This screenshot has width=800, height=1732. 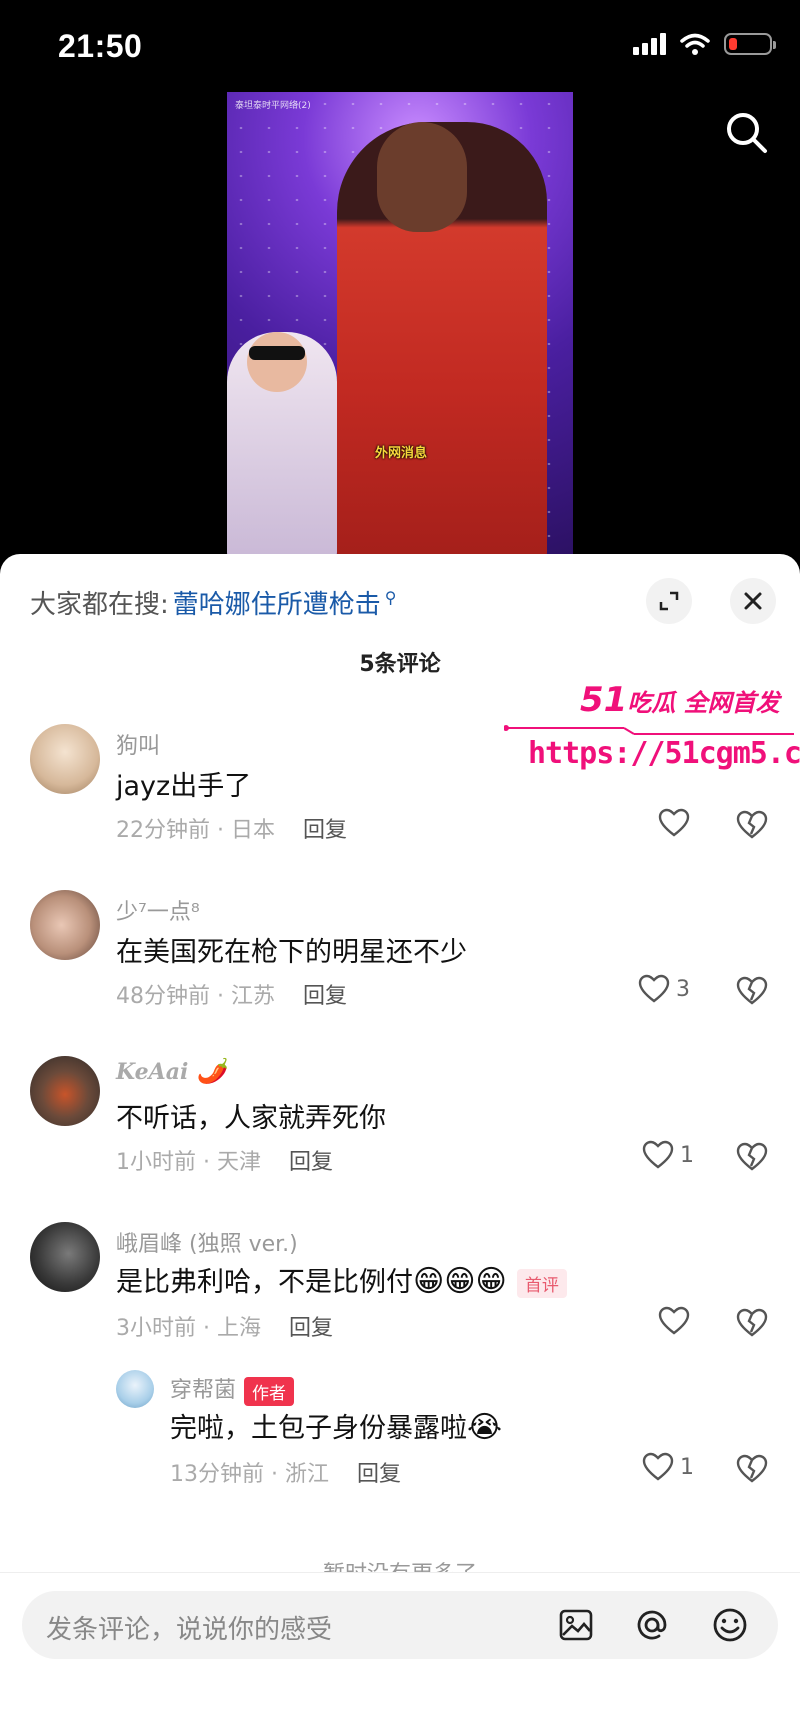 I want to click on status-time: 21:50, so click(x=100, y=46).